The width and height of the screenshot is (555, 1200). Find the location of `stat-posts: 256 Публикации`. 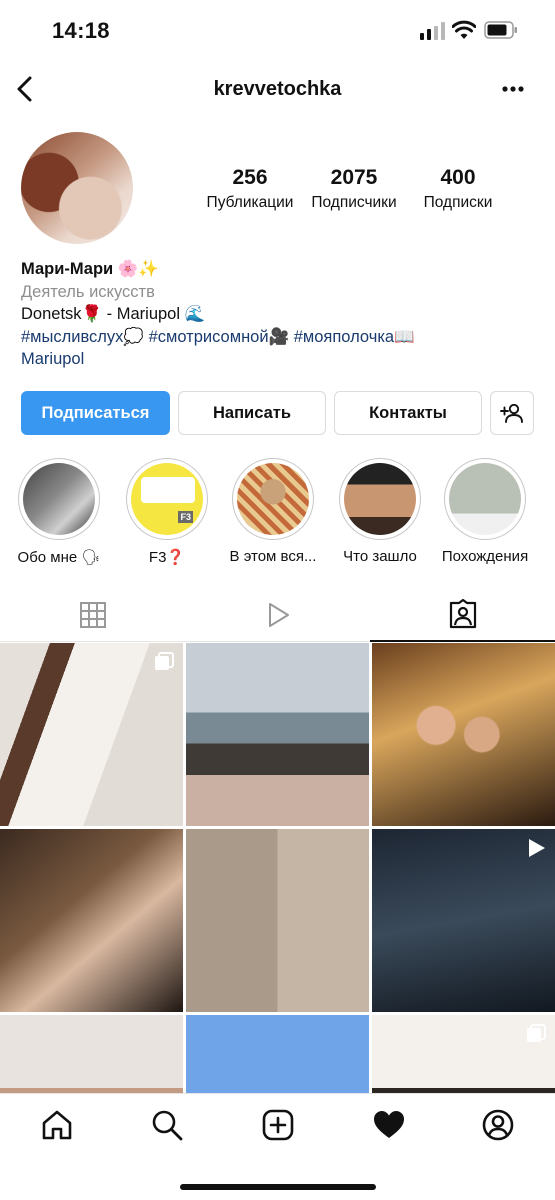

stat-posts: 256 Публикации is located at coordinates (250, 189).